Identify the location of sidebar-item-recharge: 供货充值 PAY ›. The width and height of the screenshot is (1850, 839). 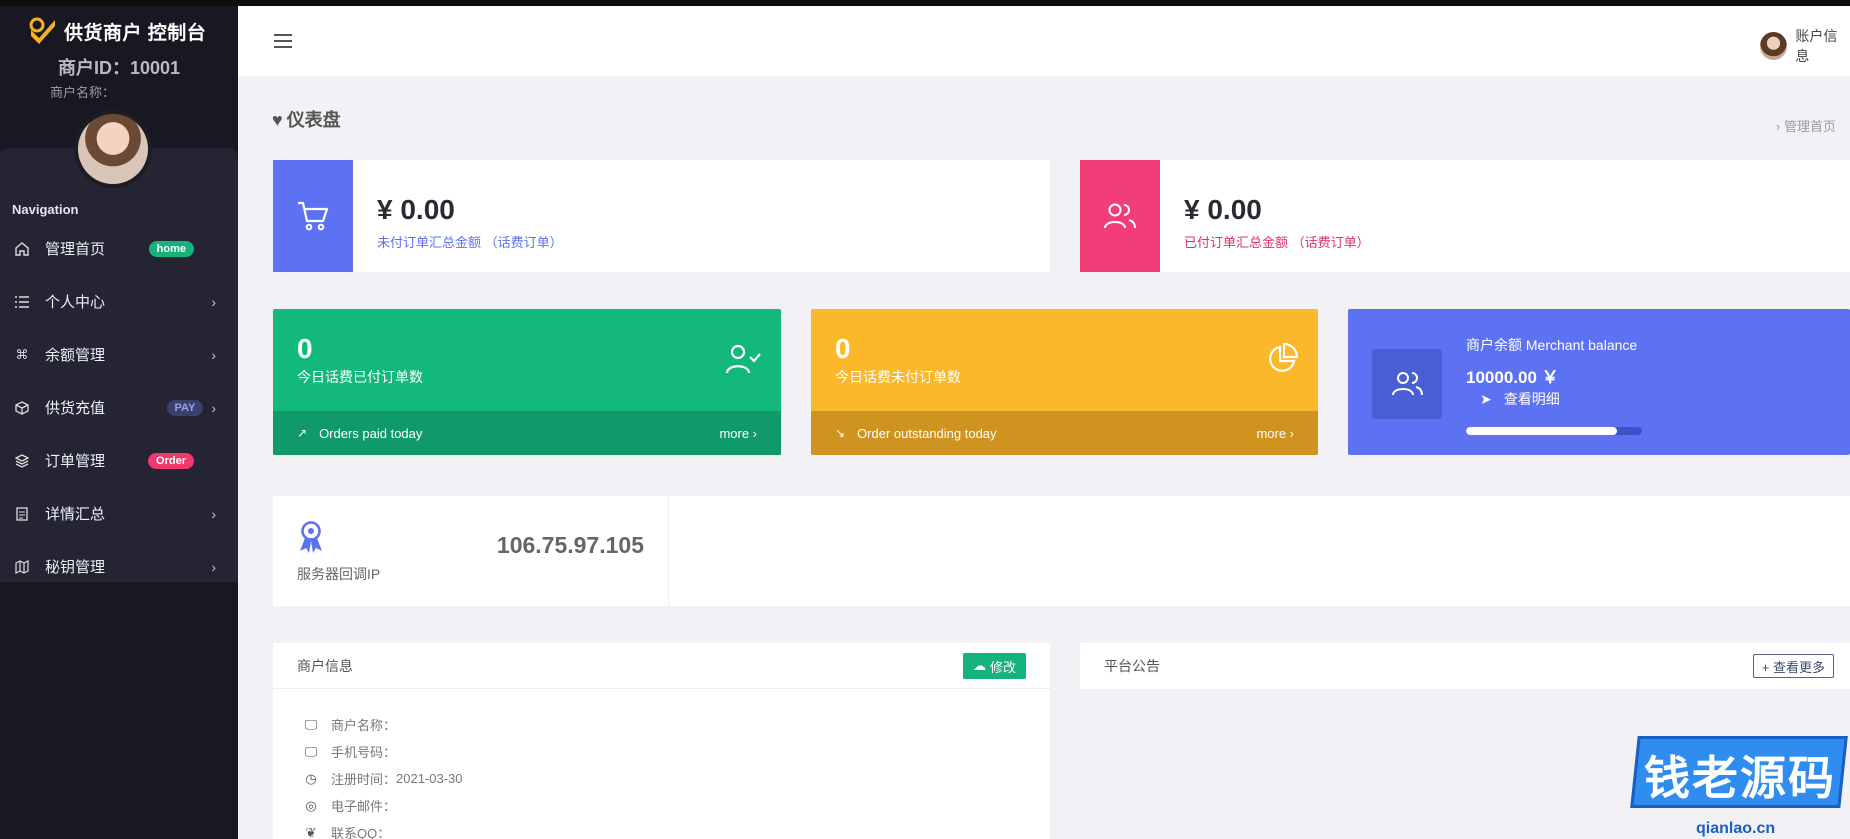
(119, 407).